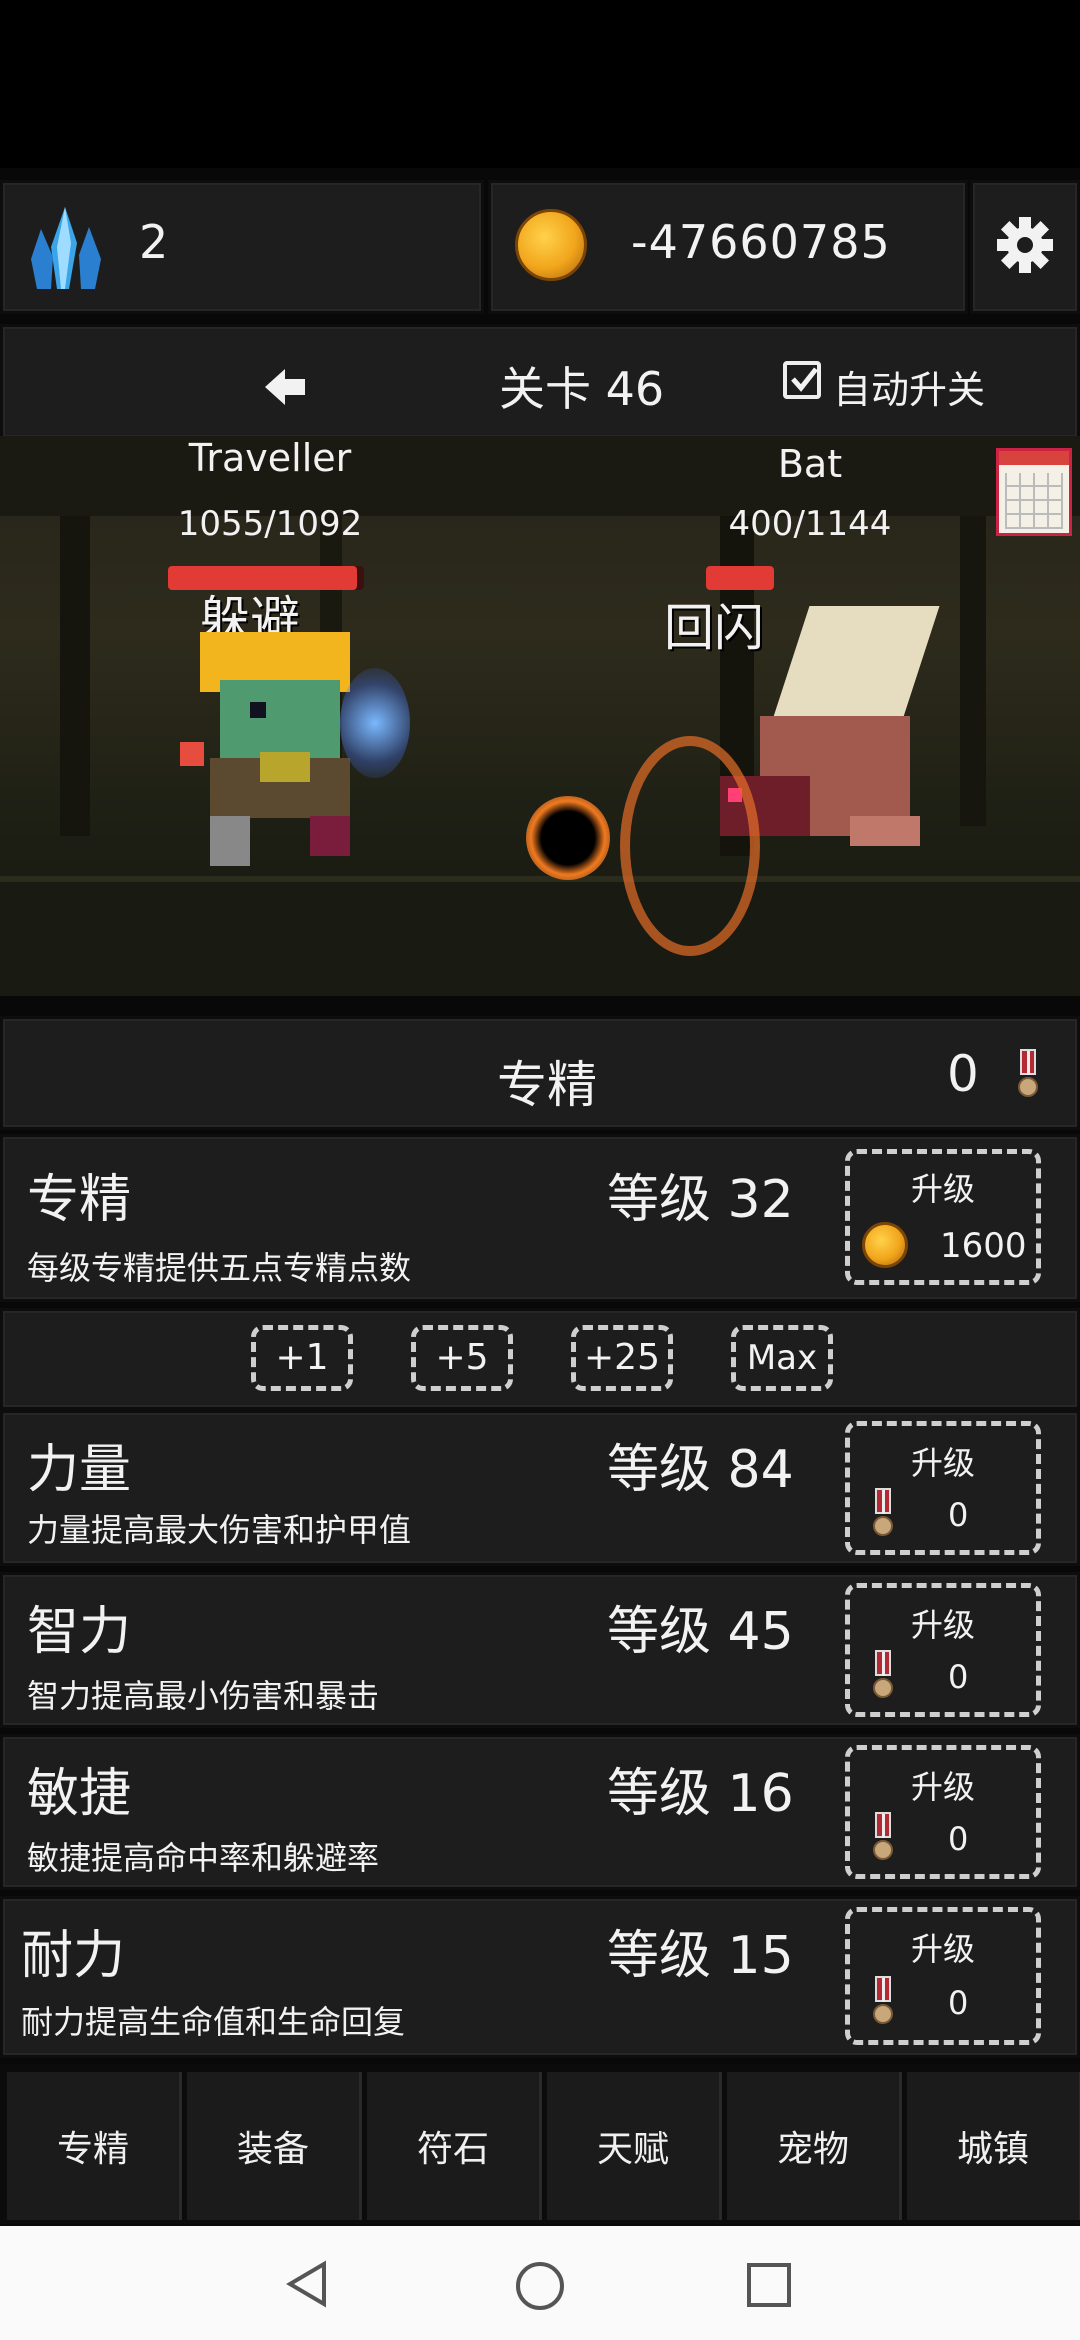  I want to click on status-bar-area, so click(540, 84).